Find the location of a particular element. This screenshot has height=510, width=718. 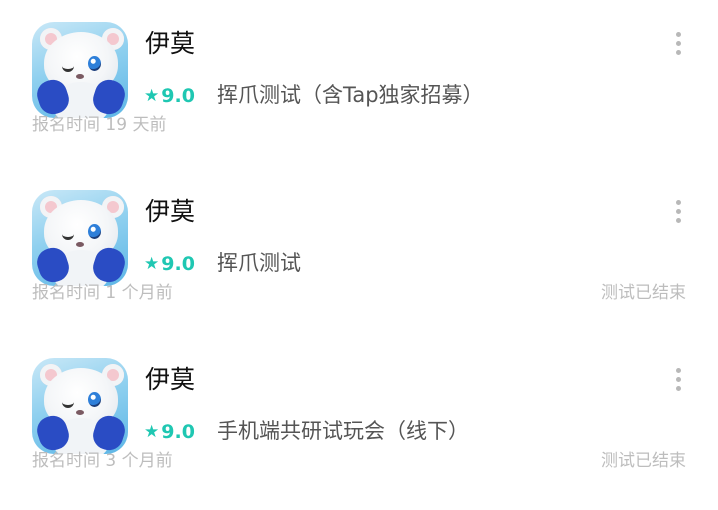

test-name: 手机端共研试玩会（线下） is located at coordinates (343, 431).